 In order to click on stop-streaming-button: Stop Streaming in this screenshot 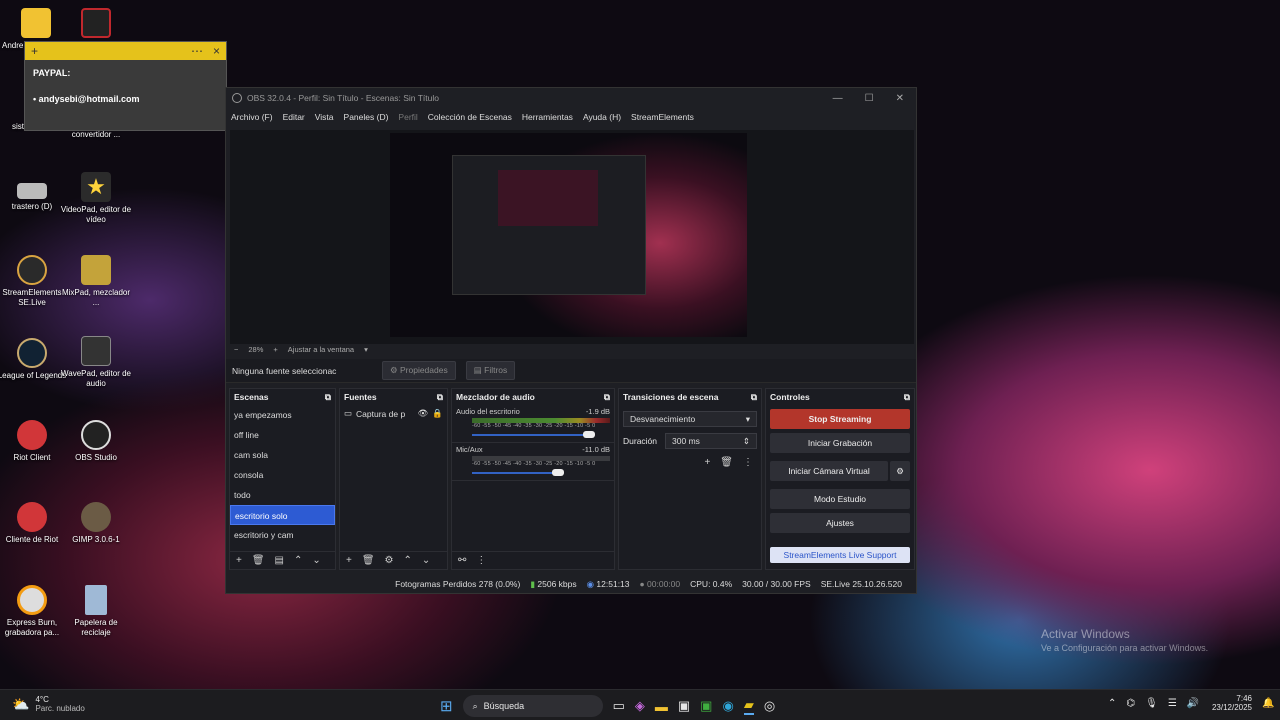, I will do `click(840, 419)`.